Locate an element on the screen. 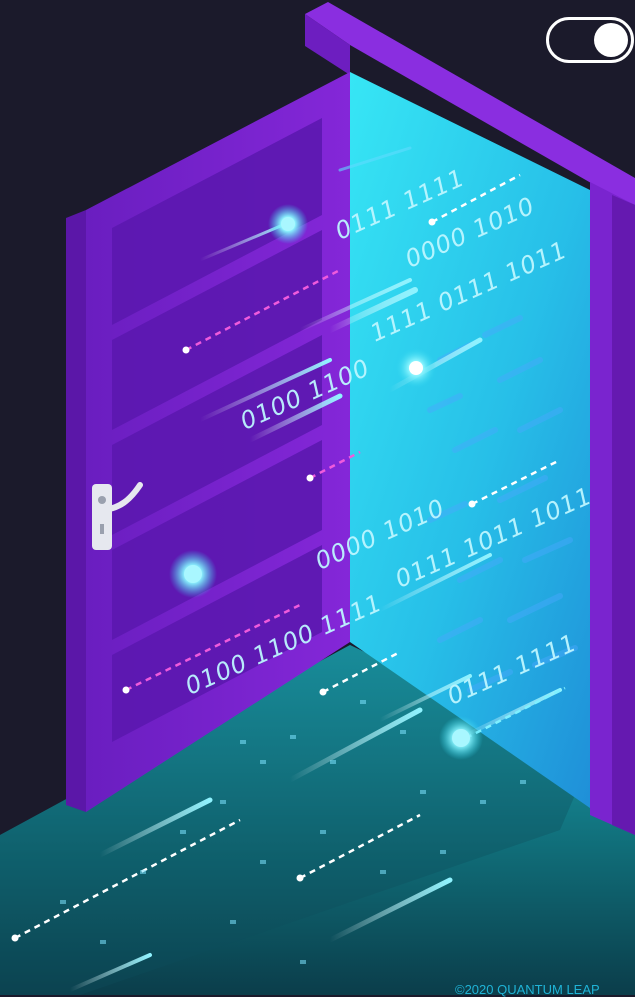  toggle-switch-icon is located at coordinates (590, 40).